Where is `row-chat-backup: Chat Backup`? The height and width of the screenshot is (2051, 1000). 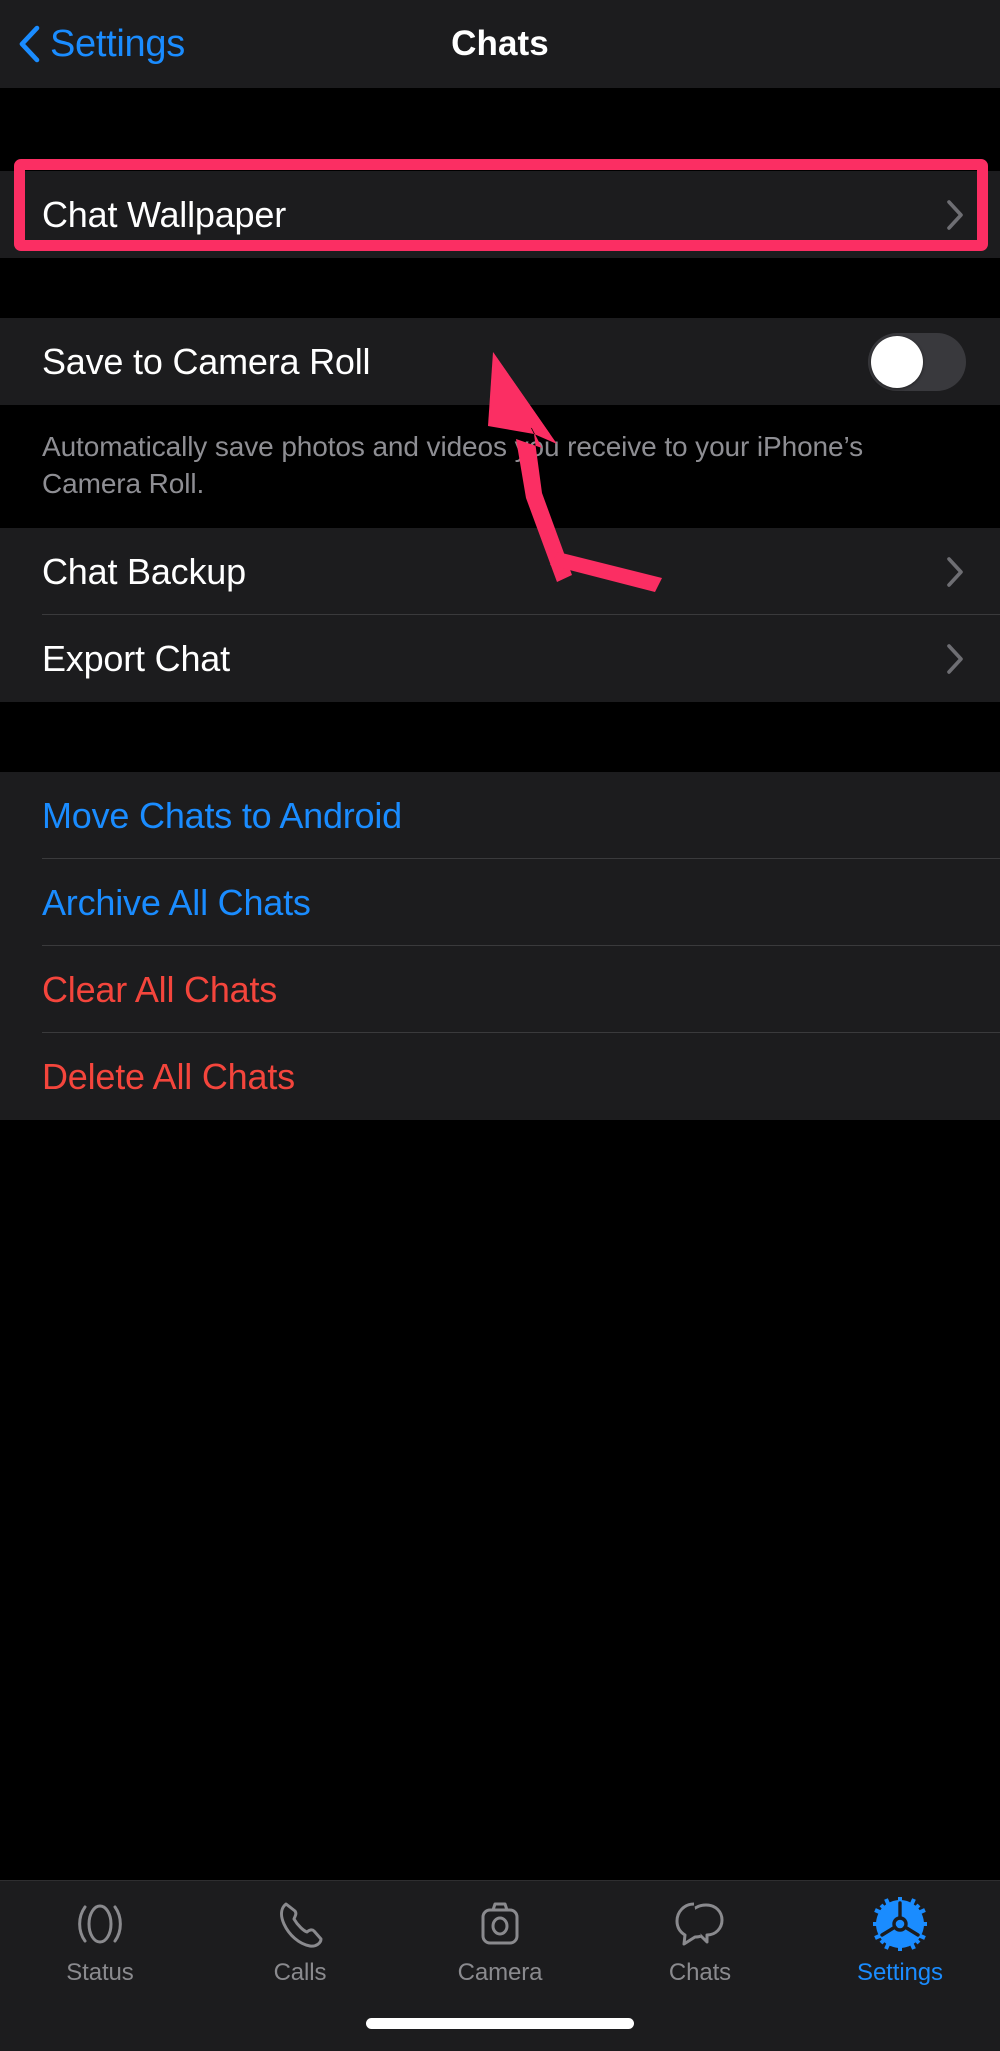
row-chat-backup: Chat Backup is located at coordinates (500, 571).